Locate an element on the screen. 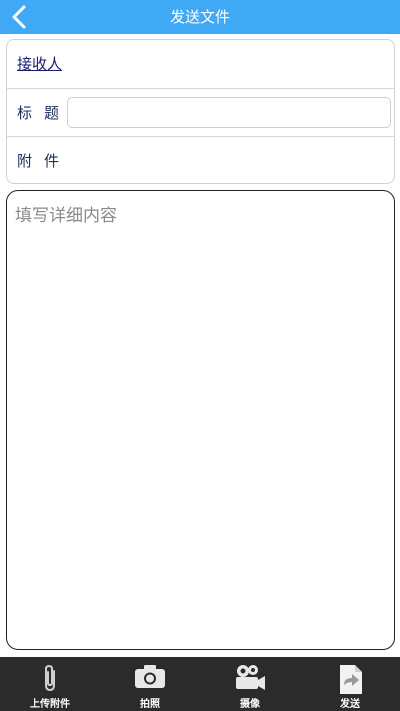 The height and width of the screenshot is (711, 400). title-row: 标题 is located at coordinates (200, 112).